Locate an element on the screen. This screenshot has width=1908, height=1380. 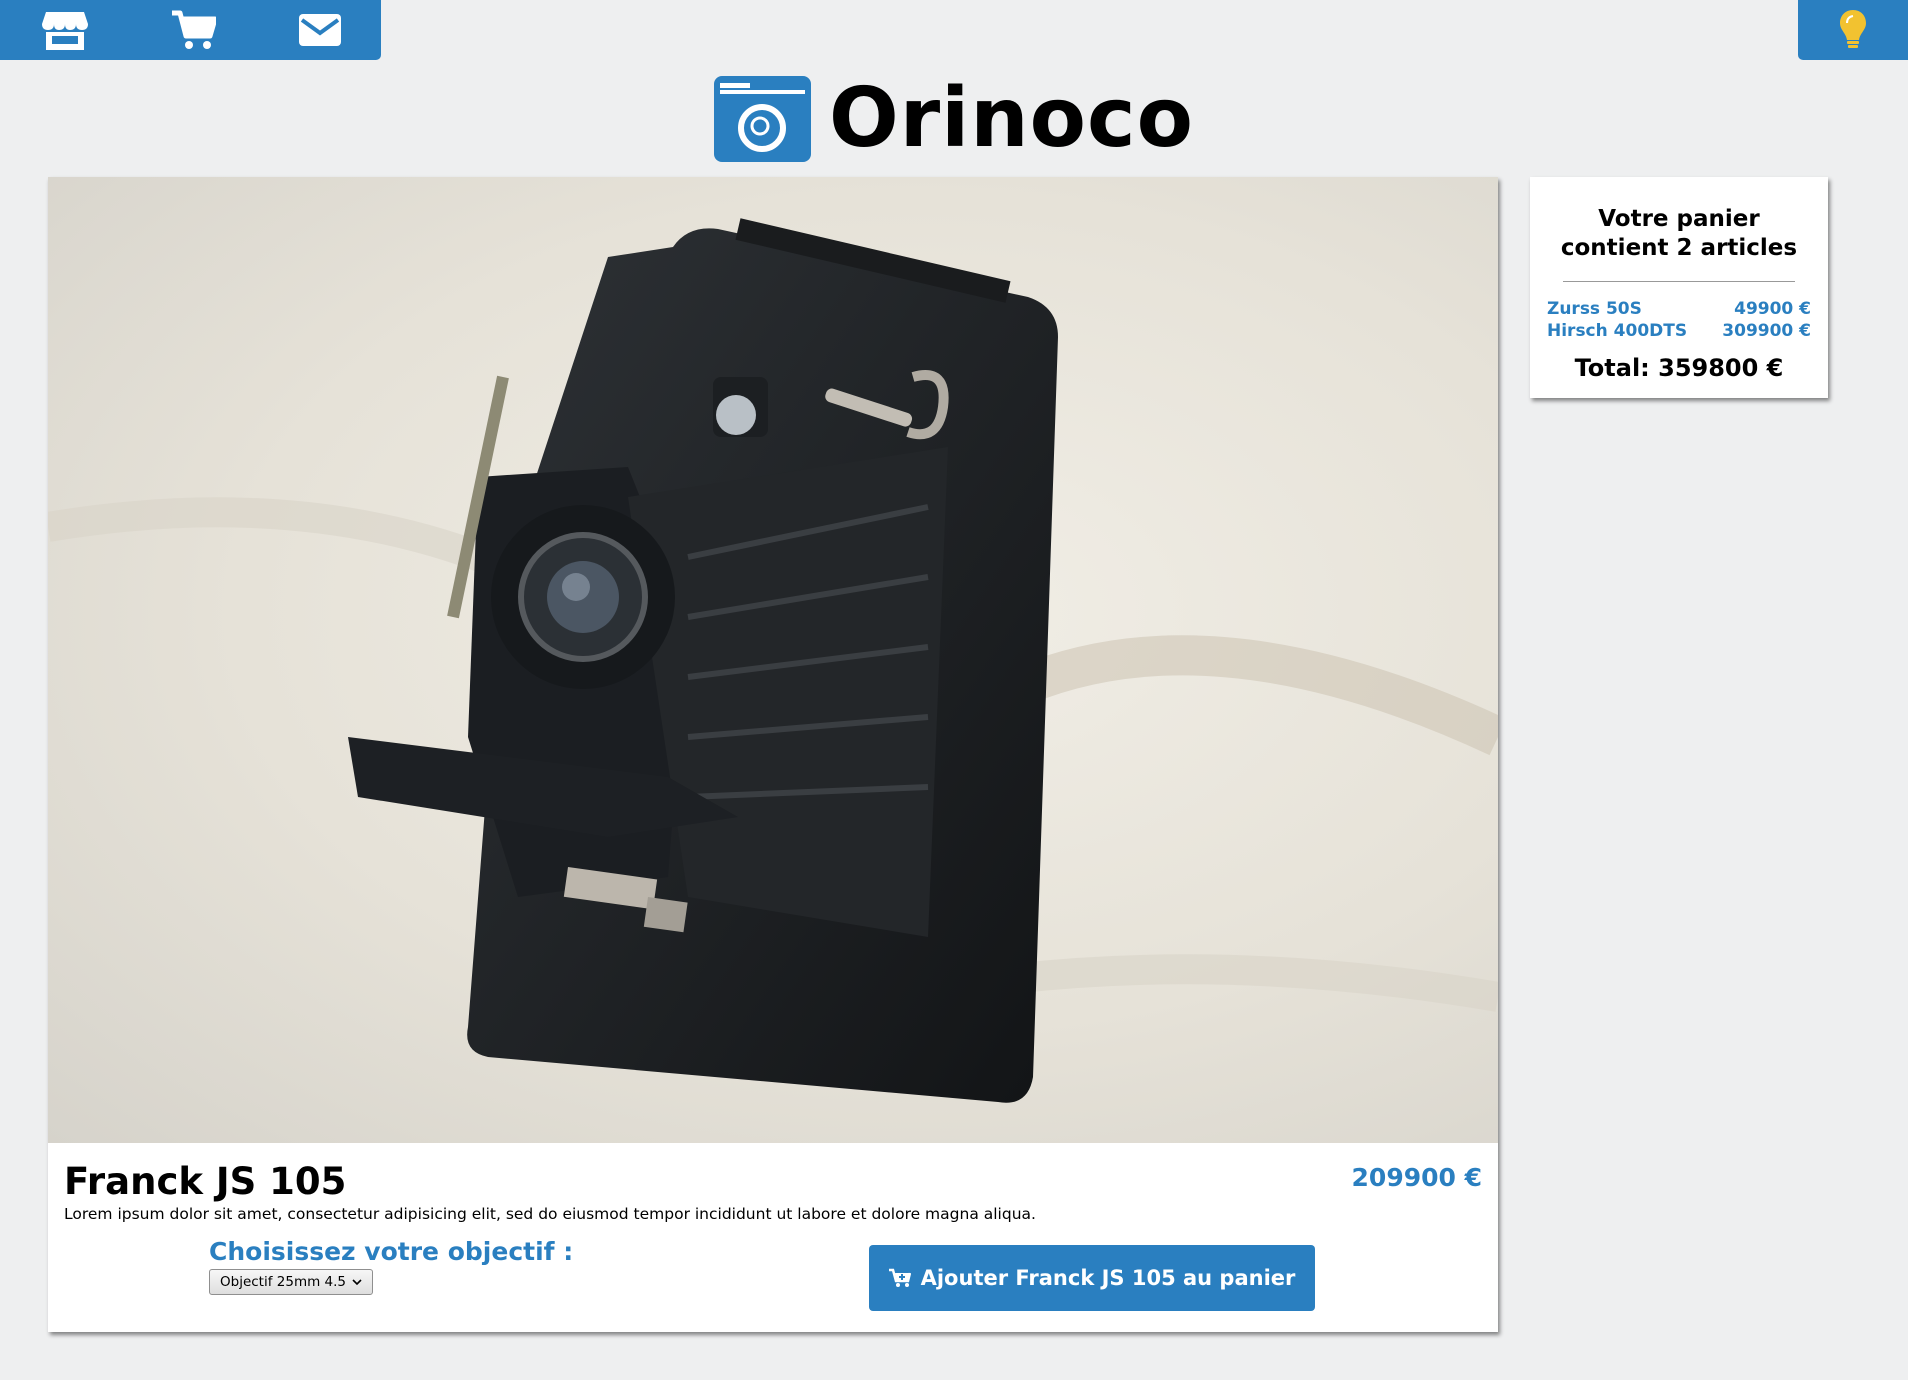
cart-icon is located at coordinates (194, 29).